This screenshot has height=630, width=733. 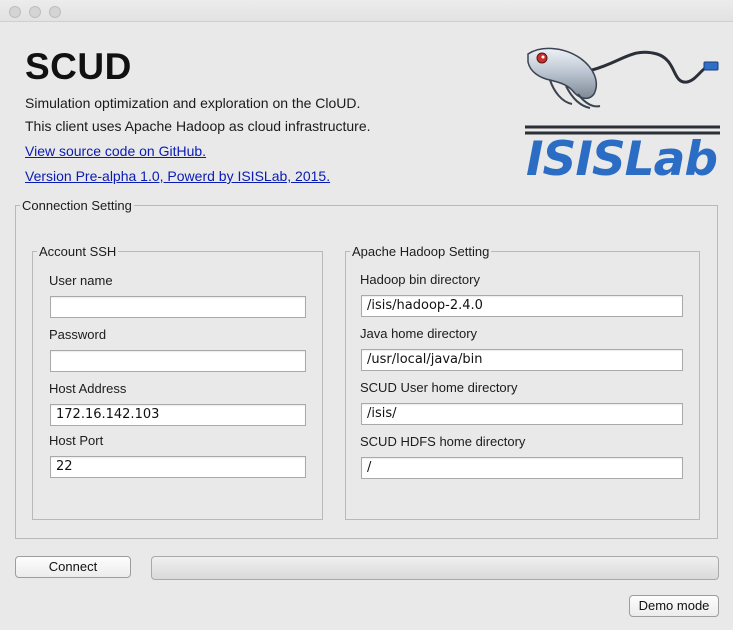 I want to click on isislab-wordmark: ISISLab, so click(x=622, y=159).